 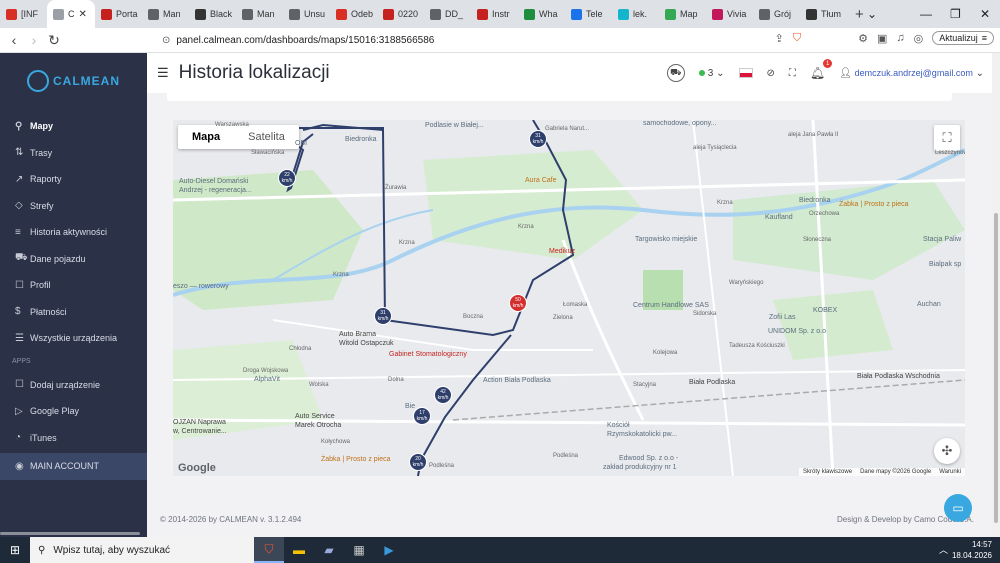 I want to click on close-window-button: ✕, so click(x=985, y=14).